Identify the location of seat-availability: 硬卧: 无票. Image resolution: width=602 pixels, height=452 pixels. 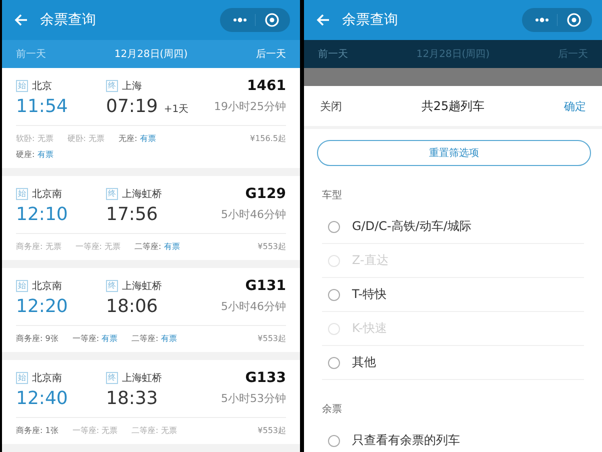
(85, 138).